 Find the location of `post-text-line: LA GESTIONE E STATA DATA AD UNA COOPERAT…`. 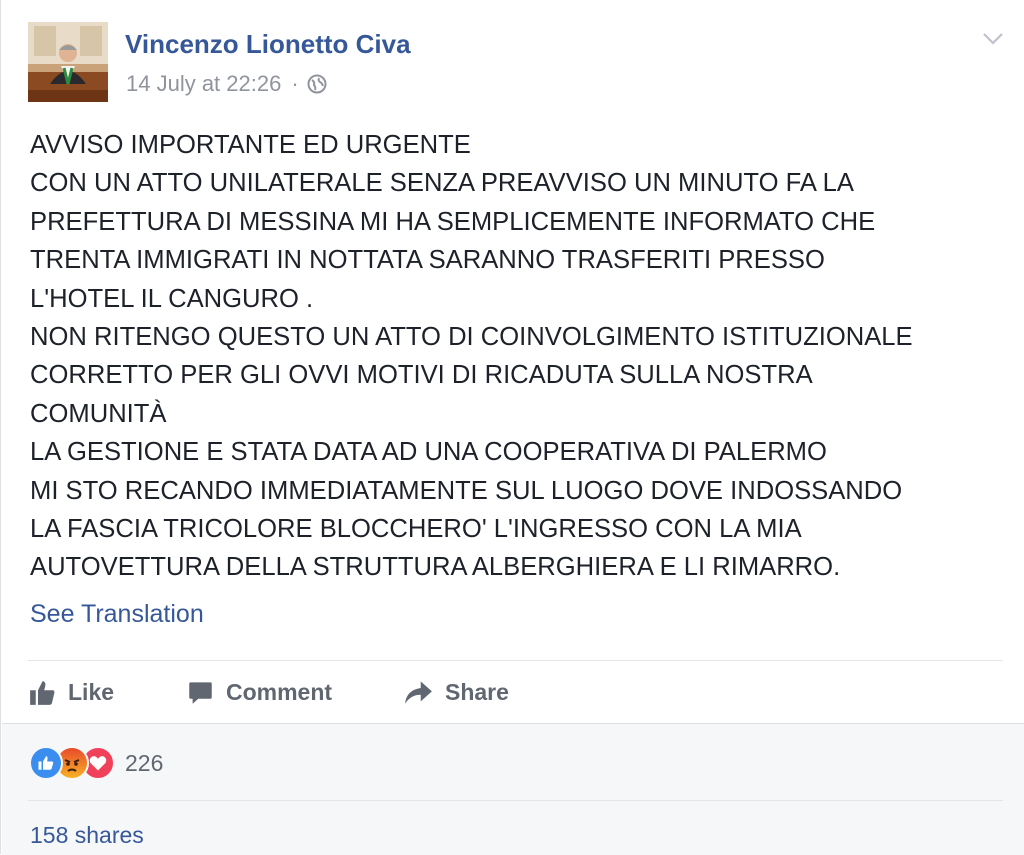

post-text-line: LA GESTIONE E STATA DATA AD UNA COOPERAT… is located at coordinates (428, 452).